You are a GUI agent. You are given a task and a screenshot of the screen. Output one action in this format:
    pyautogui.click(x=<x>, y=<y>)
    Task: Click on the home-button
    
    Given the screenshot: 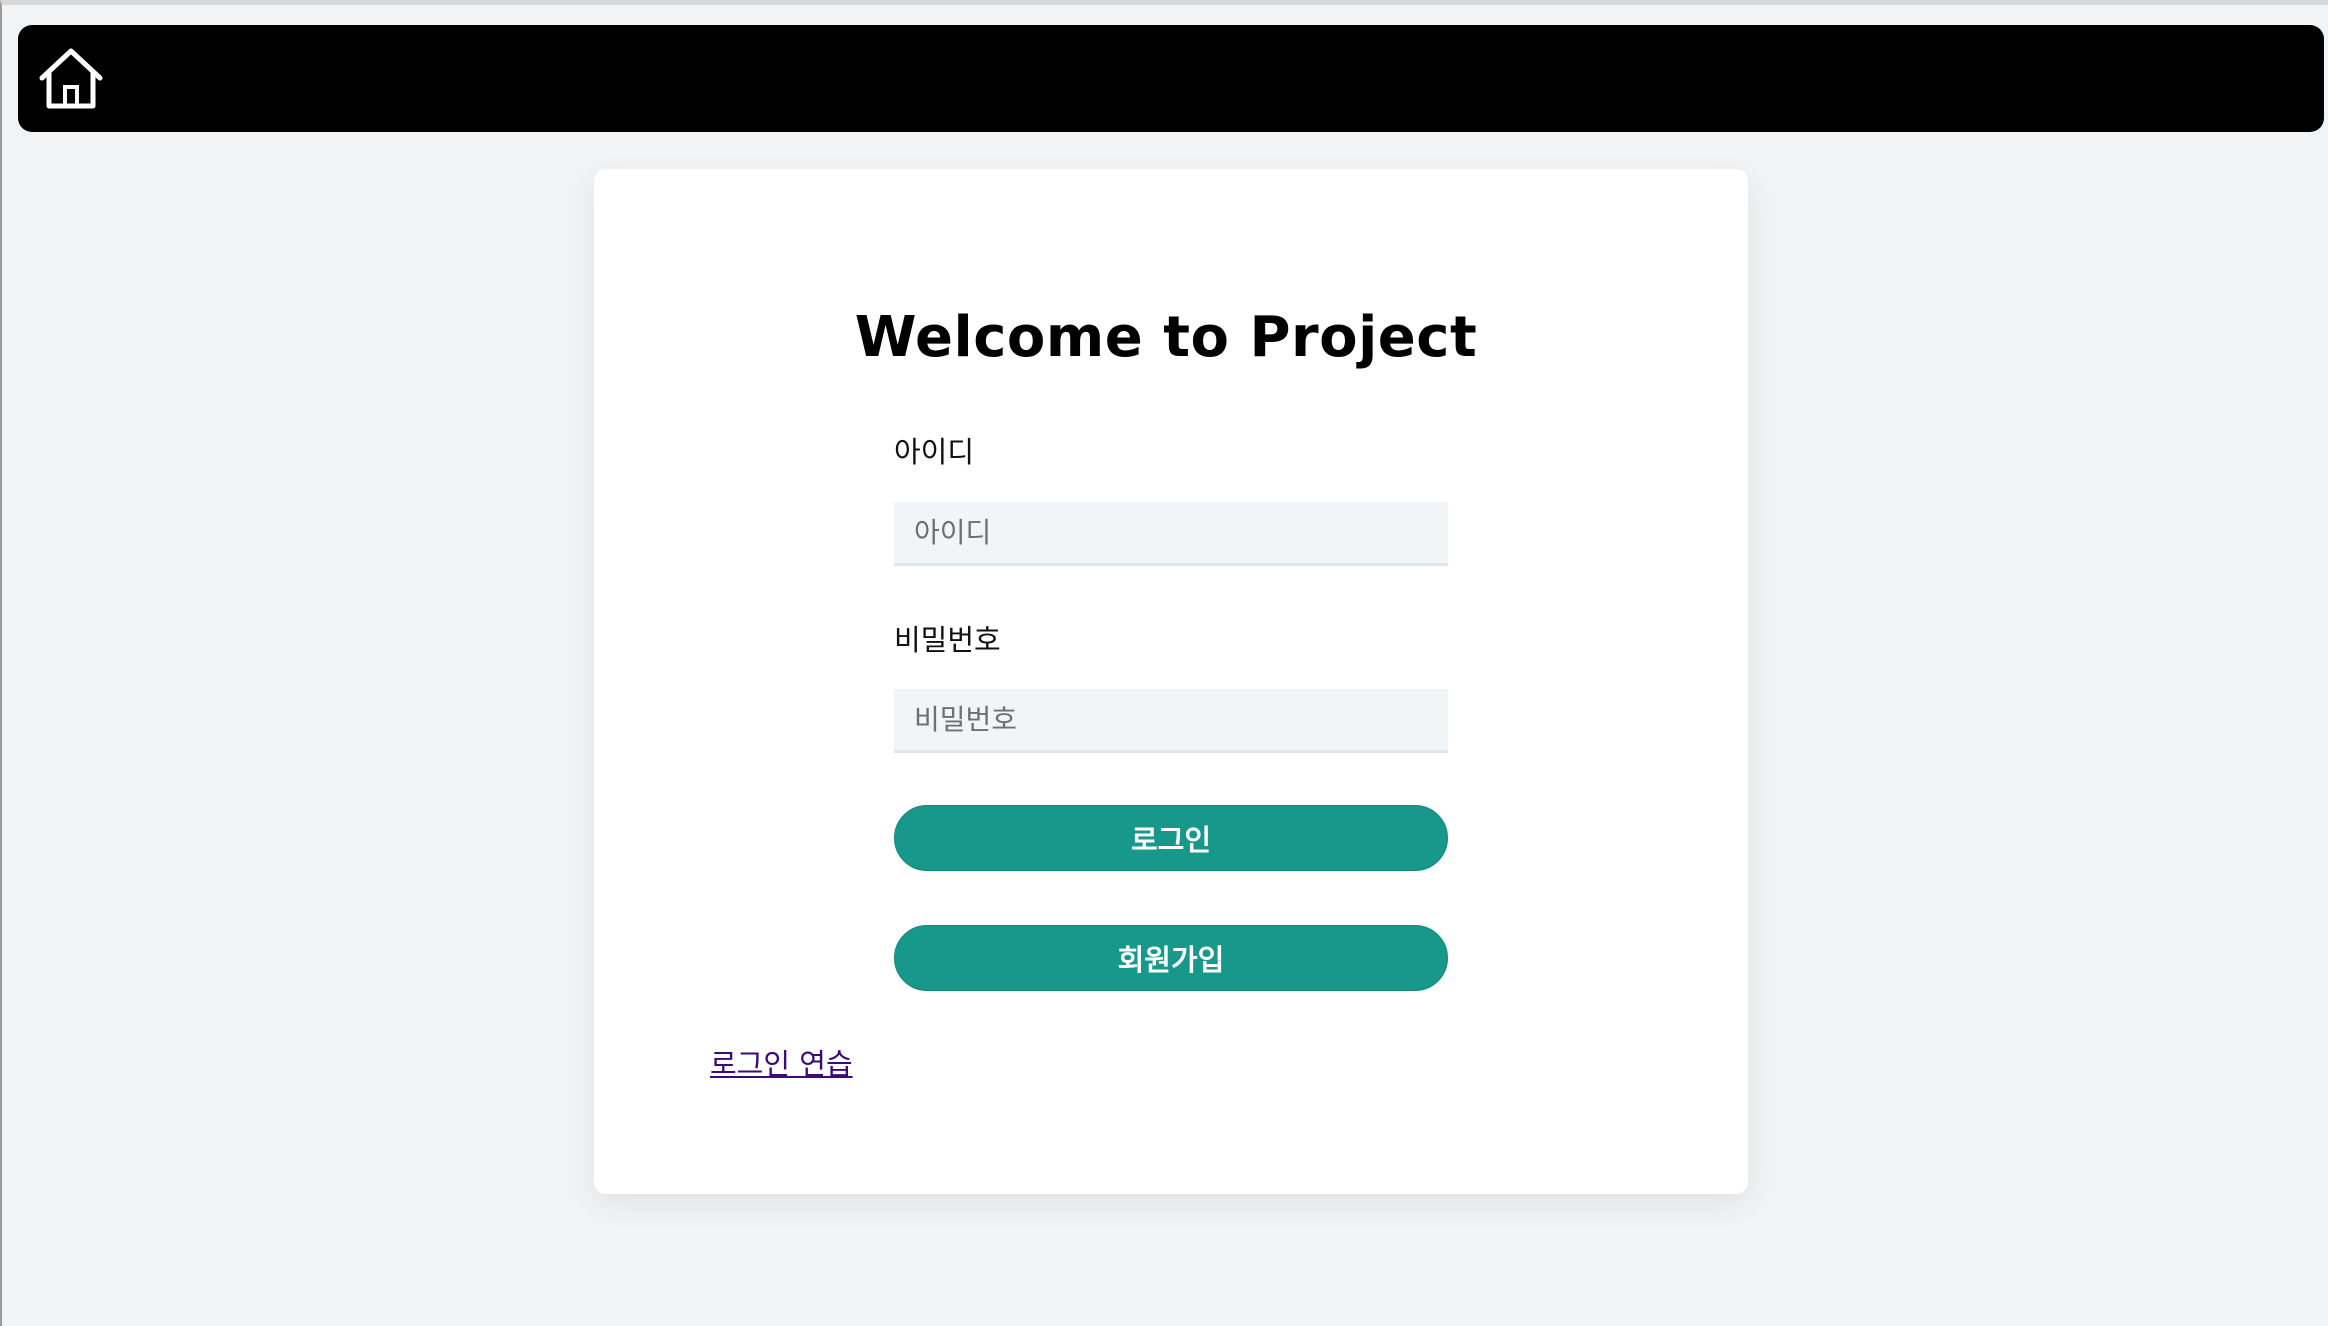 What is the action you would take?
    pyautogui.click(x=71, y=78)
    